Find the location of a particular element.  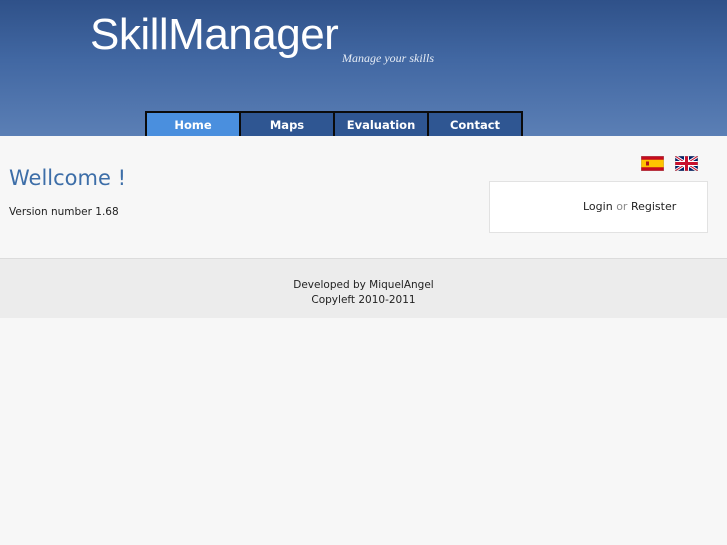

main-nav: Home Maps Evaluation Contact is located at coordinates (334, 124).